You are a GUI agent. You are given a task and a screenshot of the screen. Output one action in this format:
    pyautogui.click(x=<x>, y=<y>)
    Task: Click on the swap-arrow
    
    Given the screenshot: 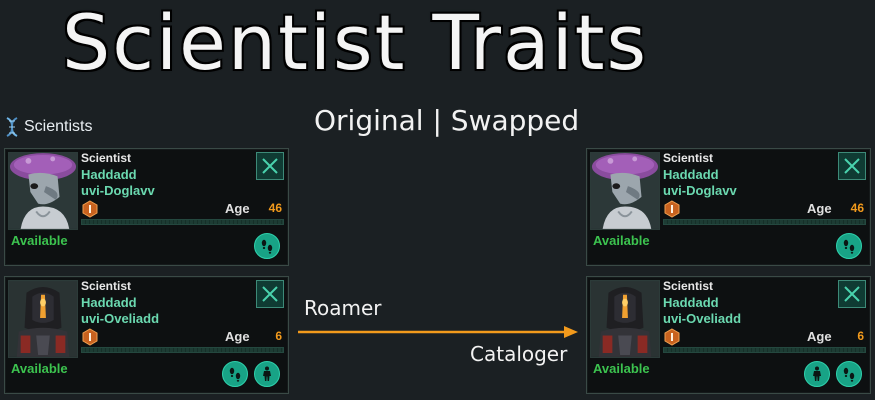 What is the action you would take?
    pyautogui.click(x=438, y=332)
    